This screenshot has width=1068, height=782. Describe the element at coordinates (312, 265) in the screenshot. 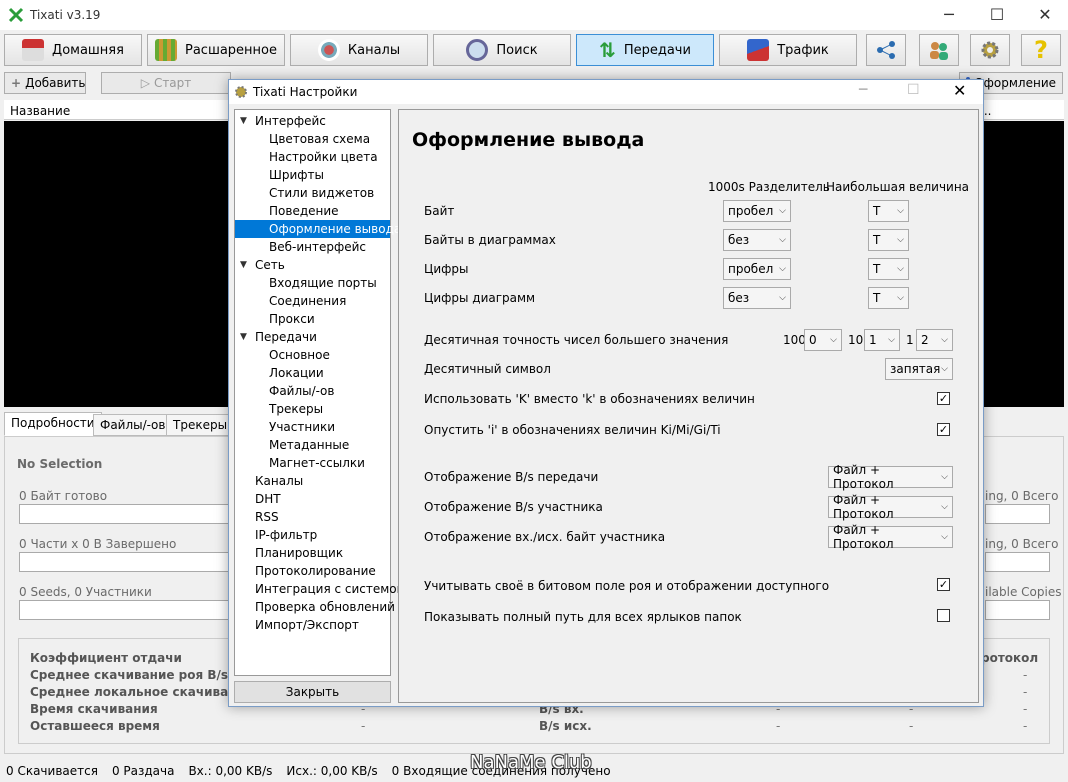

I see `tree-item: ▼ Сеть` at that location.